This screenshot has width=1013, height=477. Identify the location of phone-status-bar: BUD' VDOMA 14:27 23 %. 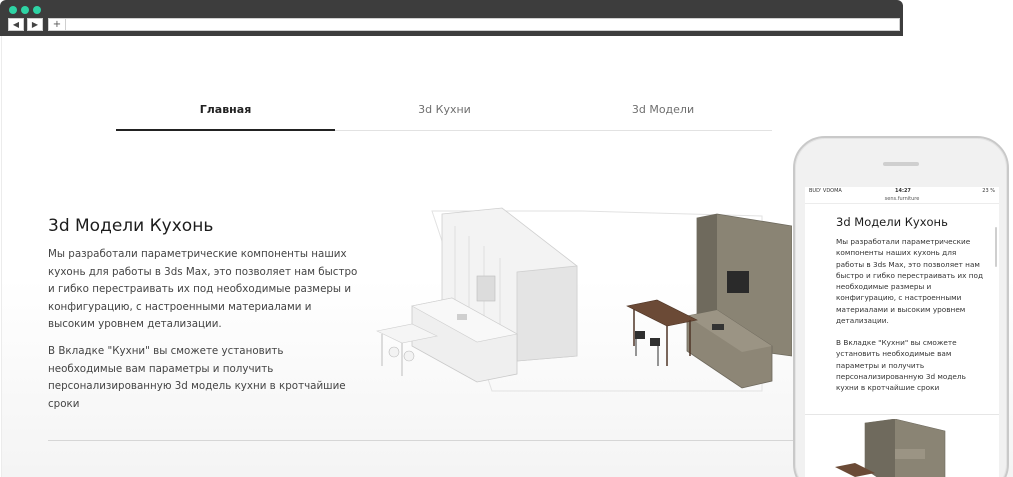
(902, 191).